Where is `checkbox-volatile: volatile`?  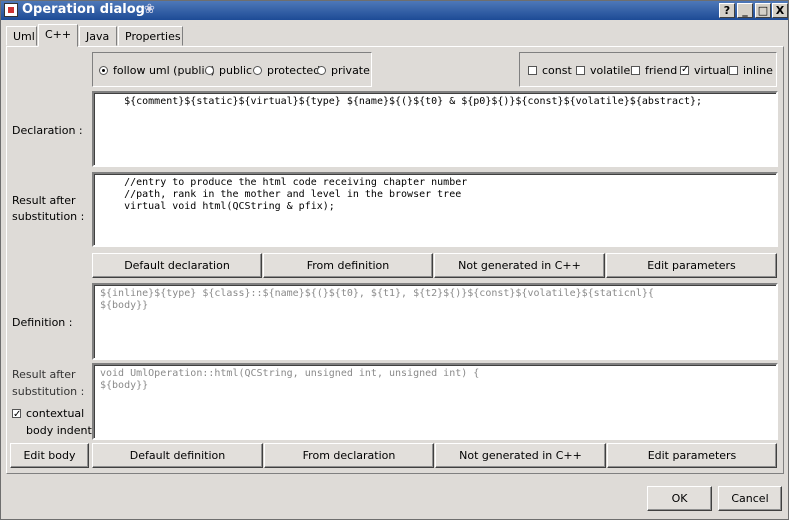
checkbox-volatile: volatile is located at coordinates (603, 70).